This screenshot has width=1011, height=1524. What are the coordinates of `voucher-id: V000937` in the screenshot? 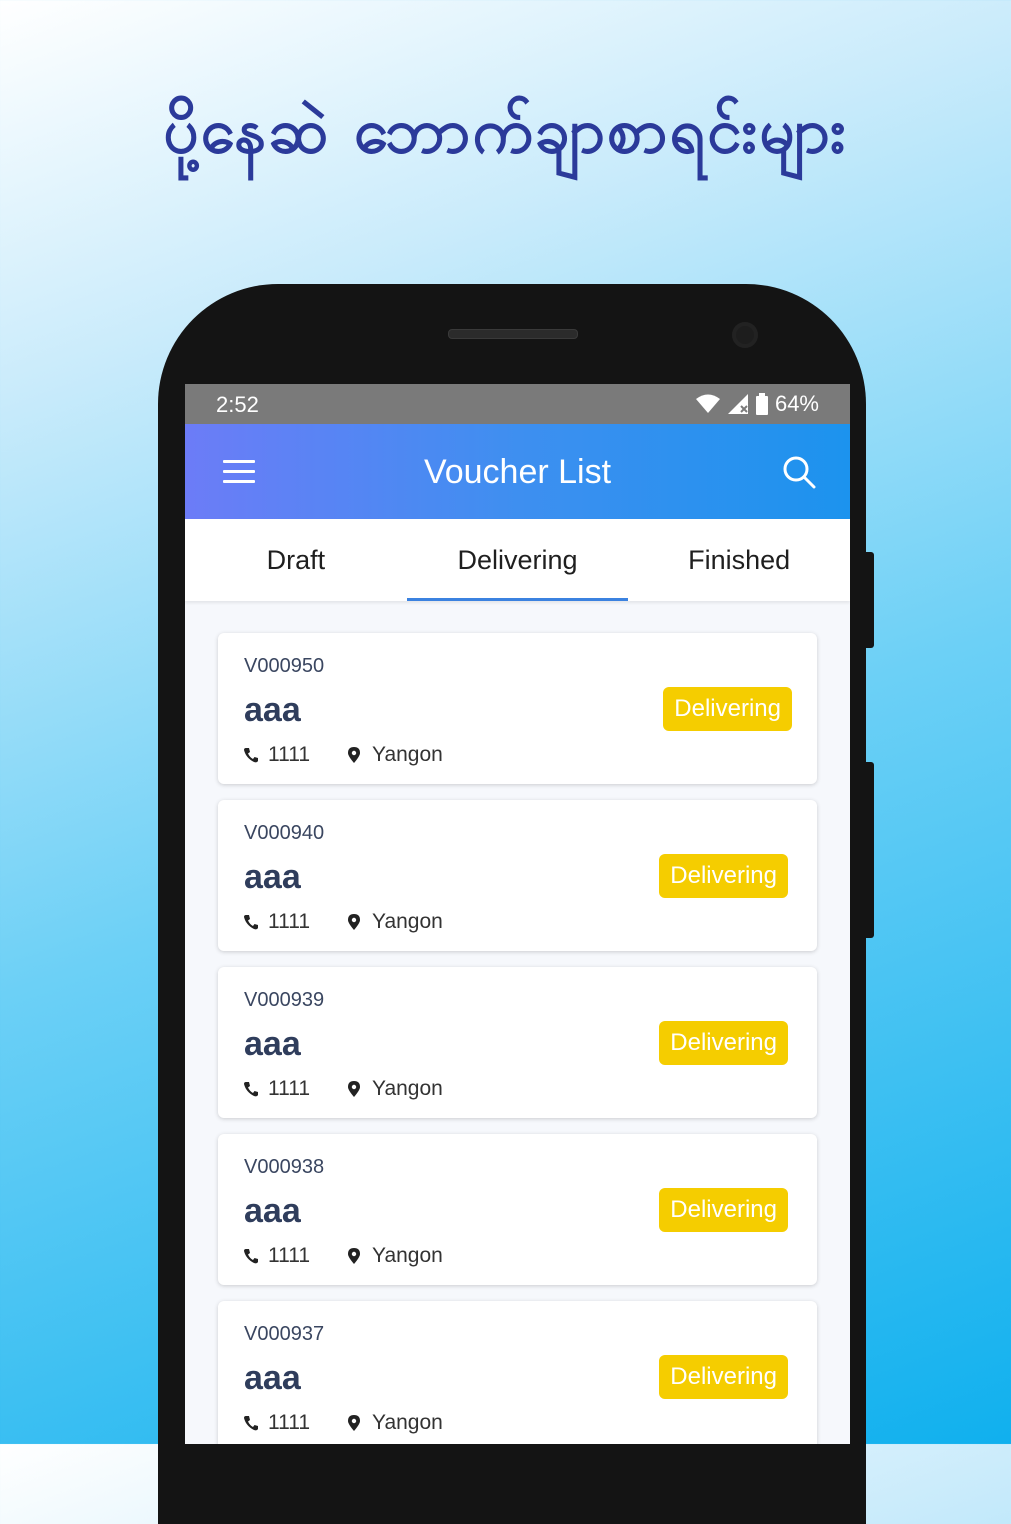 It's located at (284, 1334).